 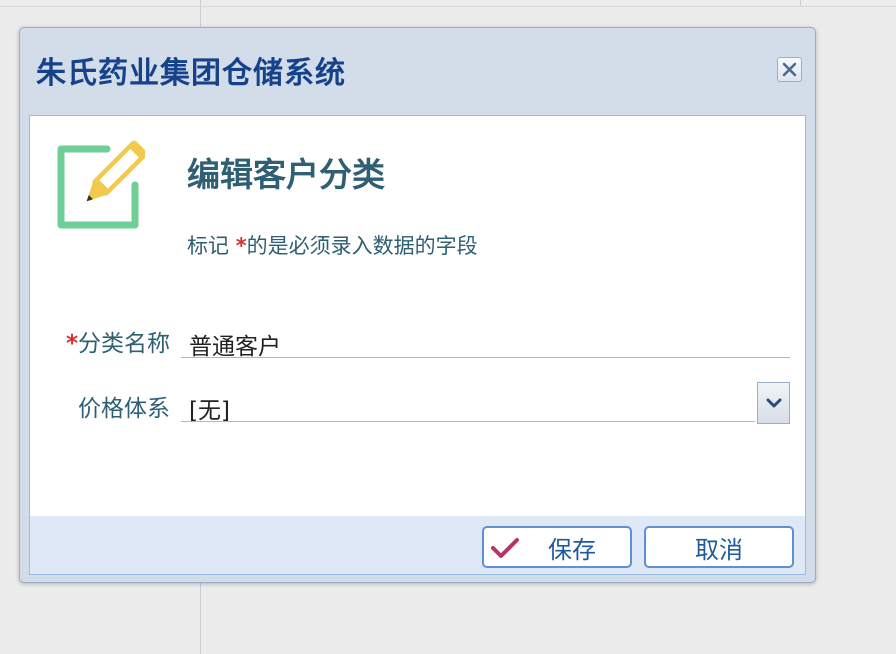 I want to click on cancel-button: 取消, so click(x=719, y=547).